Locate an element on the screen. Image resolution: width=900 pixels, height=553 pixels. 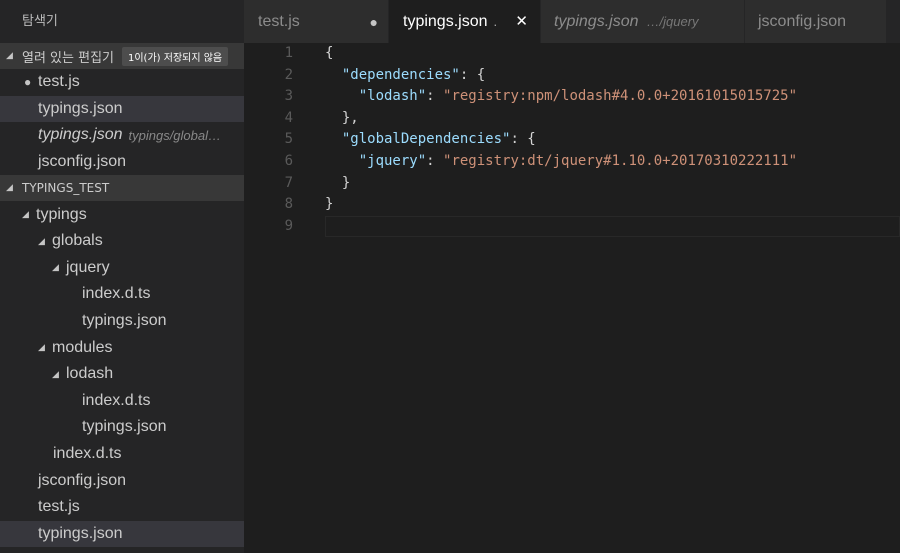
code-line: }, is located at coordinates (612, 119).